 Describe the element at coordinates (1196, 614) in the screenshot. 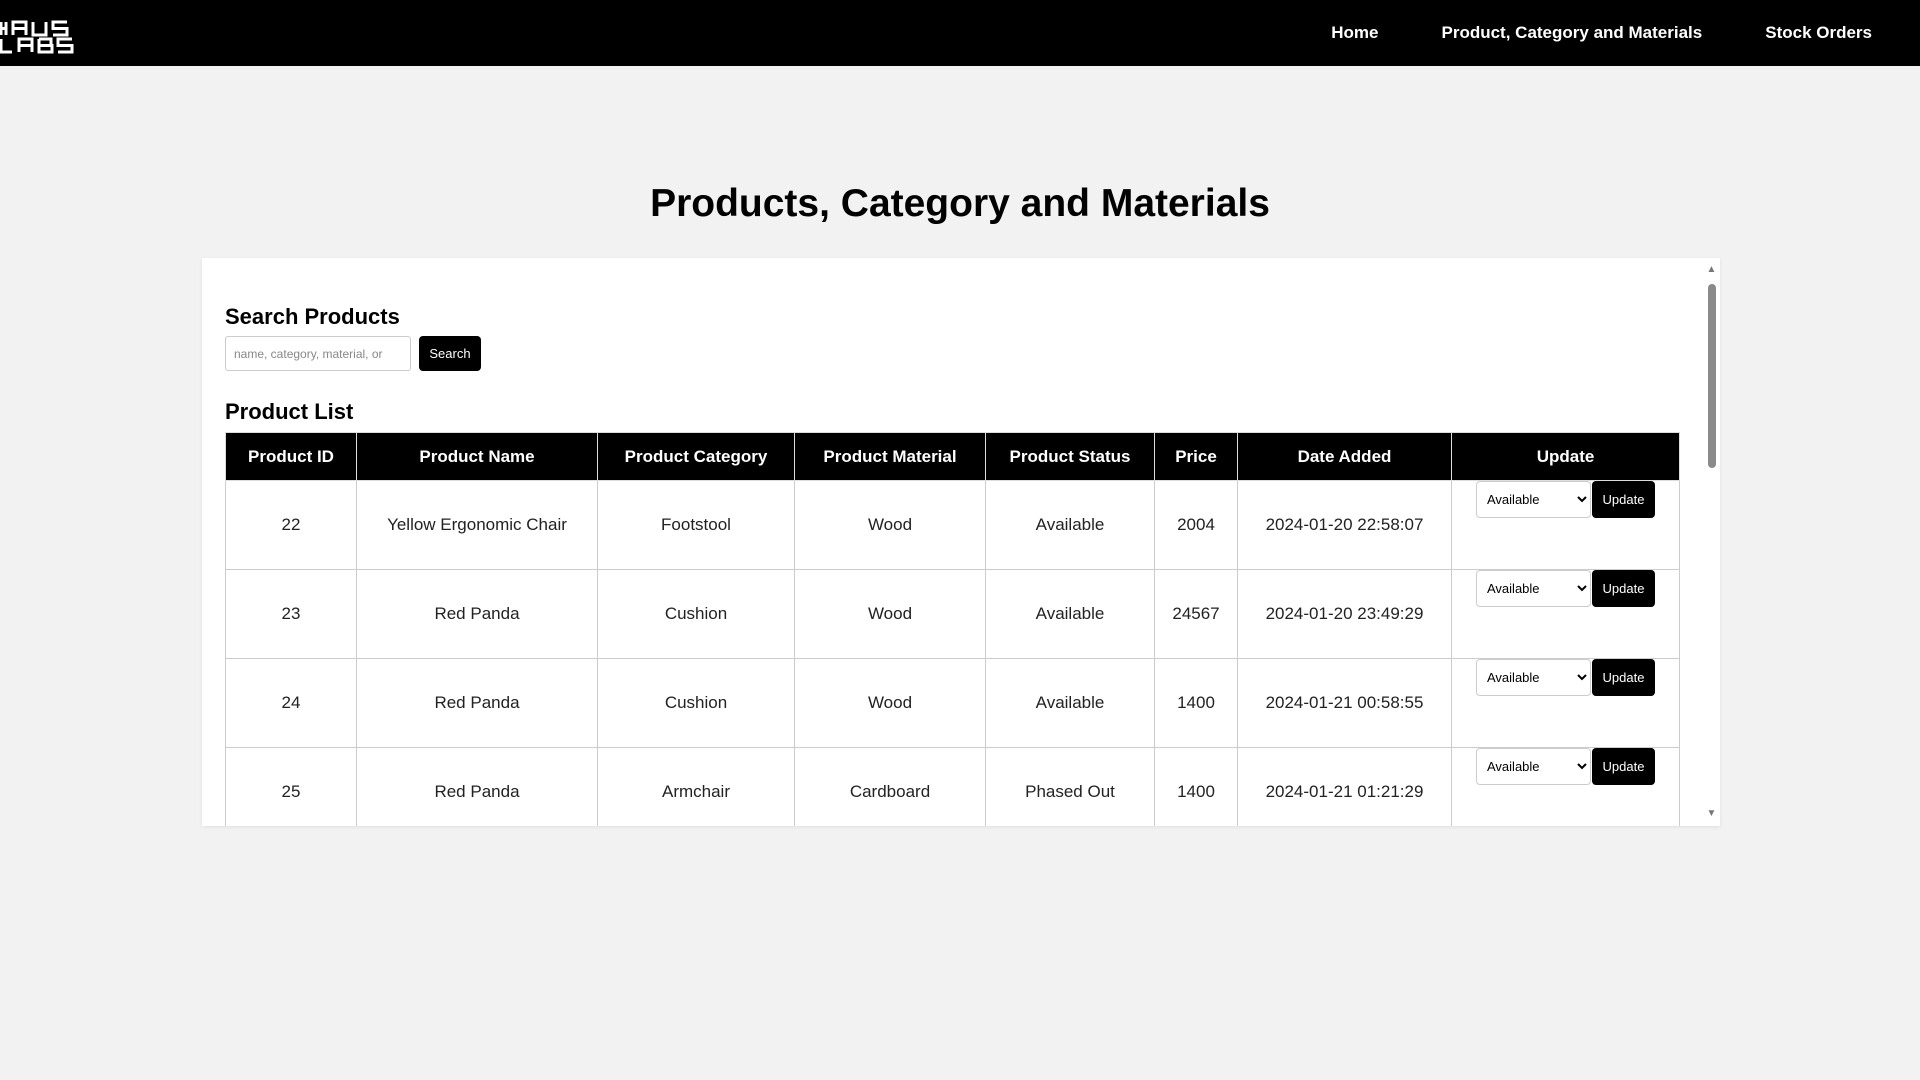

I see `cell-price: 24567` at that location.